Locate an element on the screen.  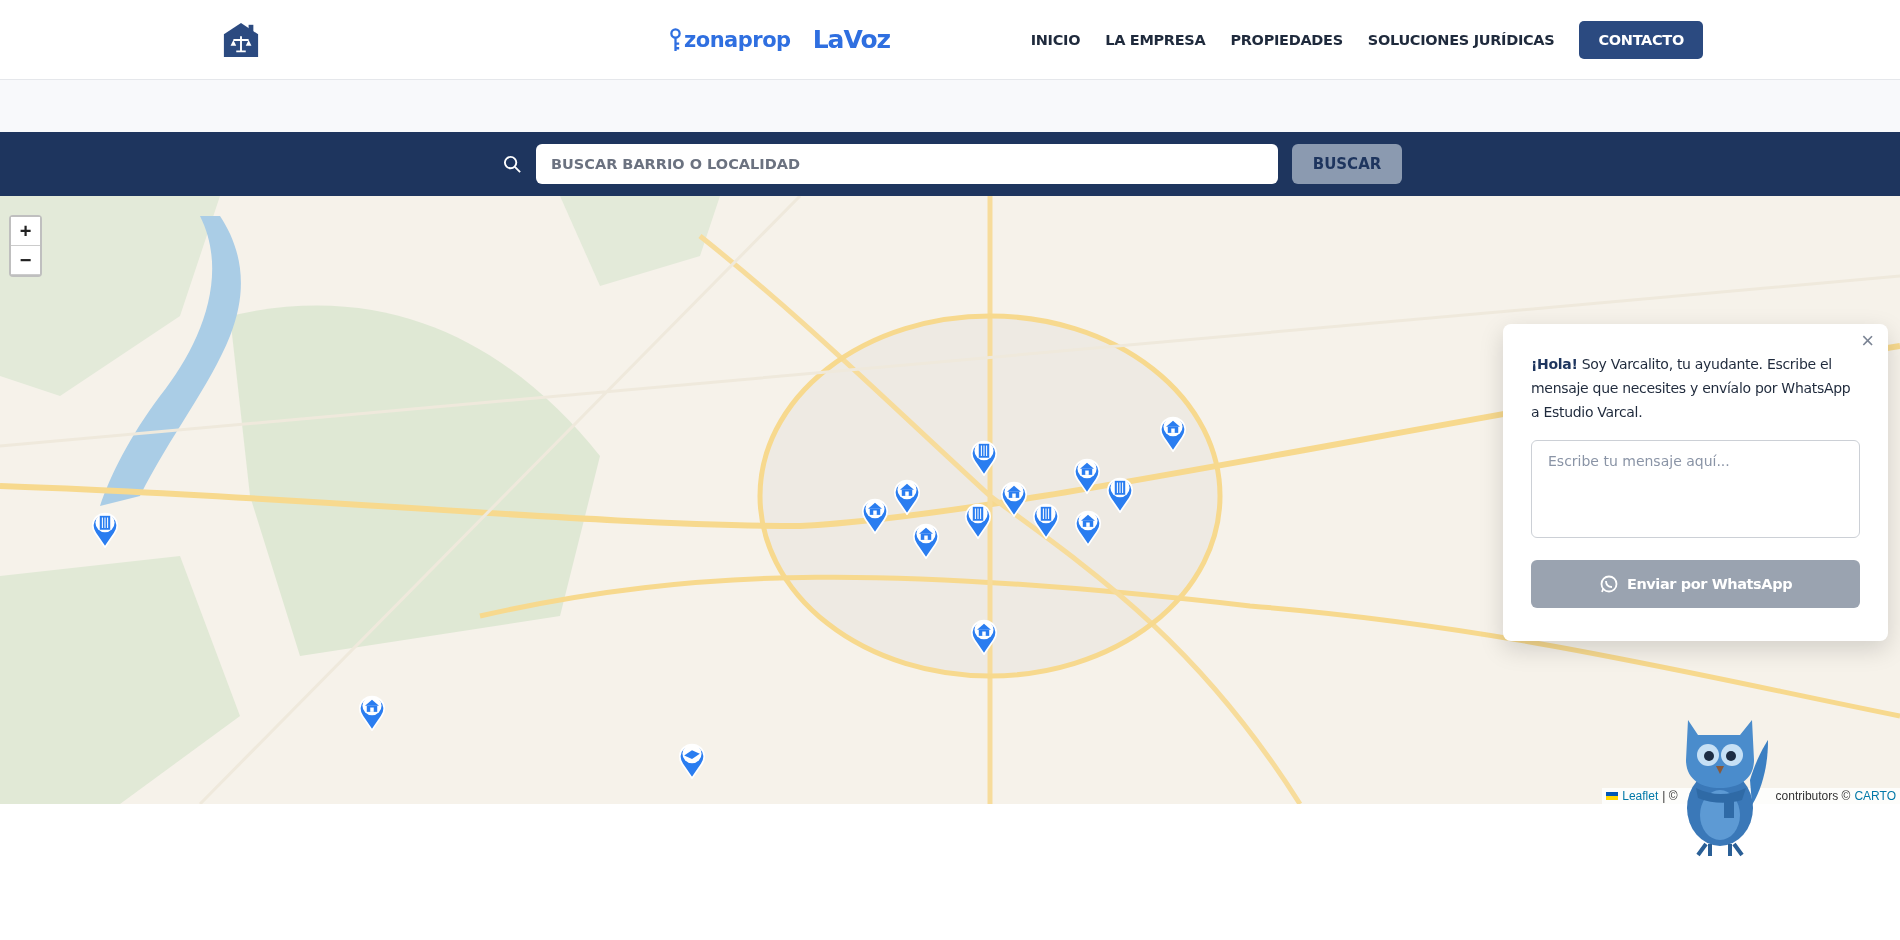
nav-link: LA EMPRESA is located at coordinates (1155, 39).